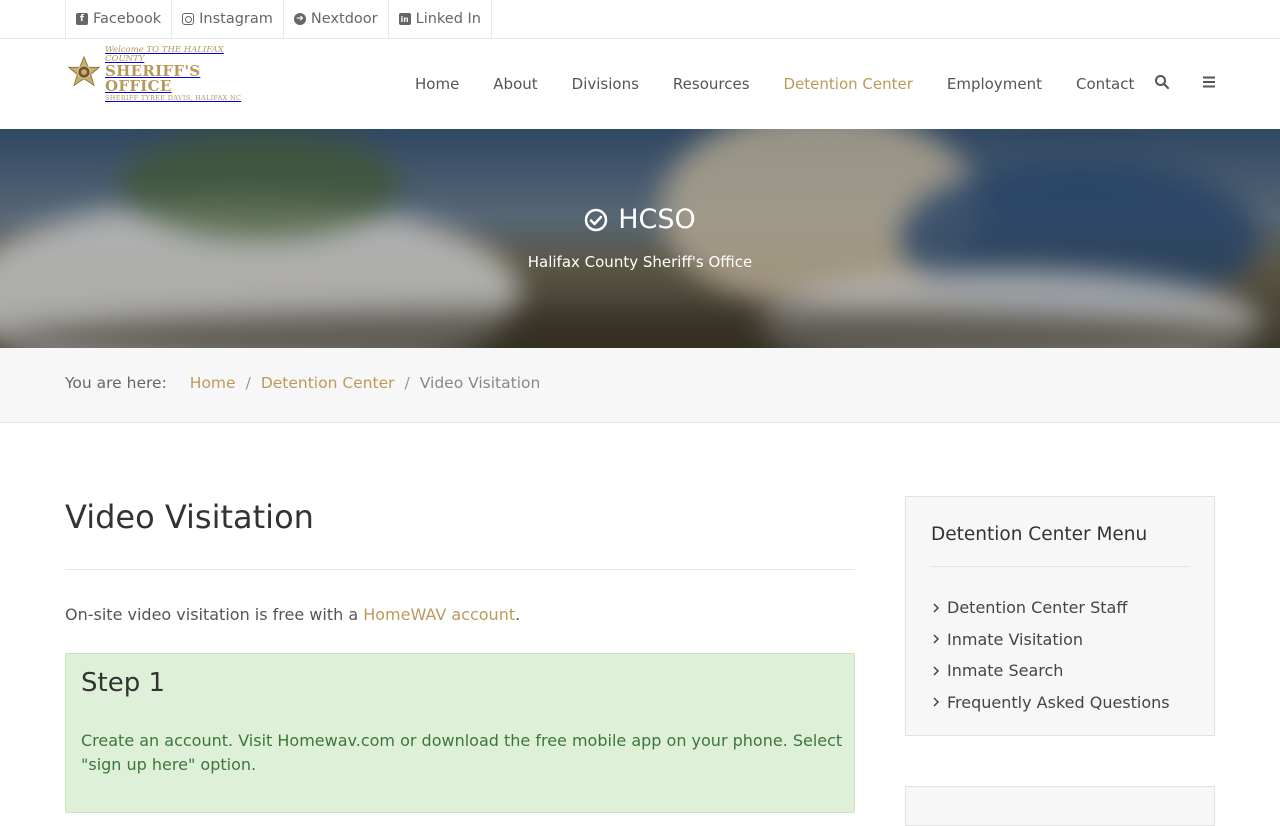 This screenshot has width=1280, height=826. Describe the element at coordinates (84, 71) in the screenshot. I see `sheriff-star-icon` at that location.